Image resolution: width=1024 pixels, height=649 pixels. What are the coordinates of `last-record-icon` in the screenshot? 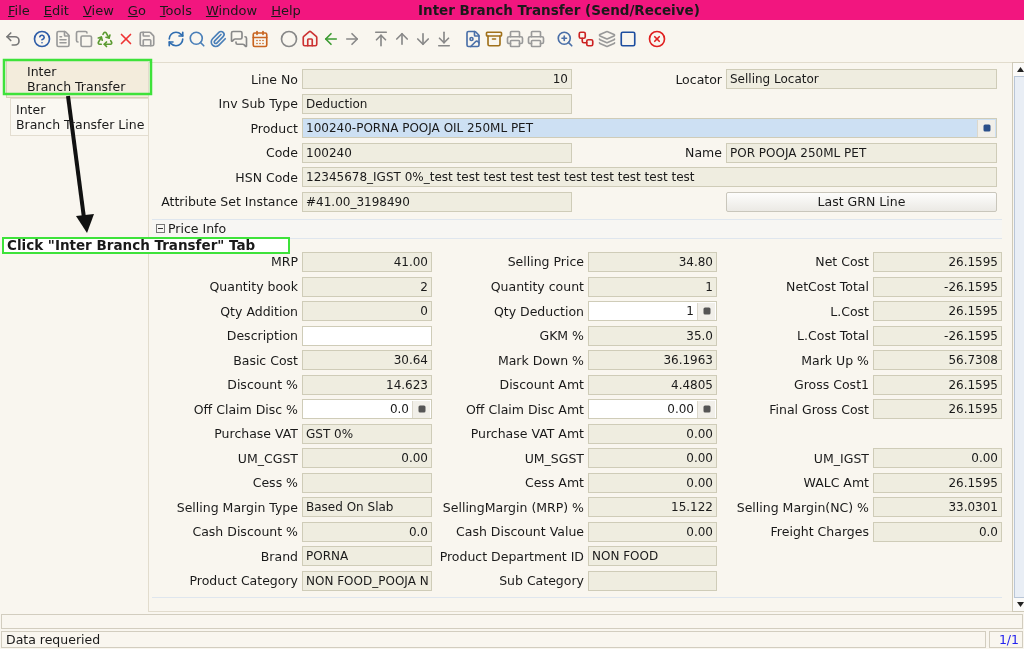 It's located at (444, 39).